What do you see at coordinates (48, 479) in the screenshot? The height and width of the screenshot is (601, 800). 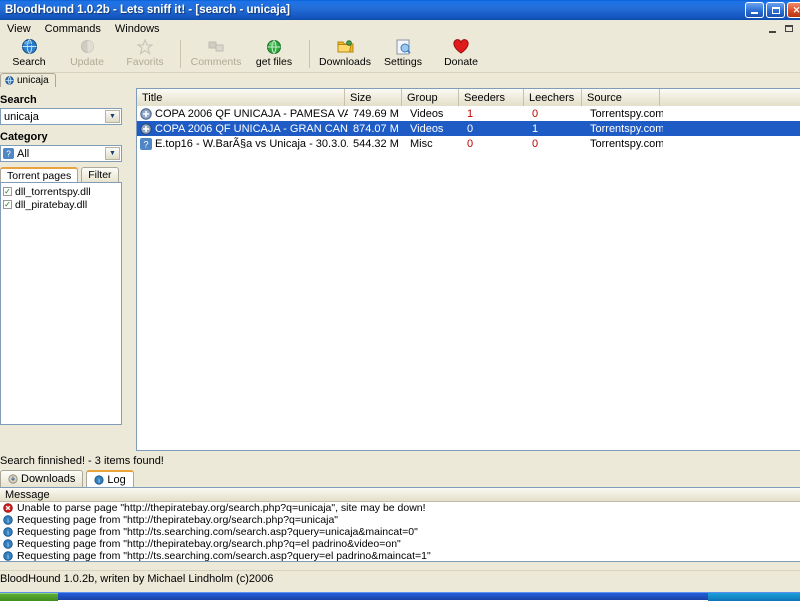 I see `tab-downloads-label: Downloads` at bounding box center [48, 479].